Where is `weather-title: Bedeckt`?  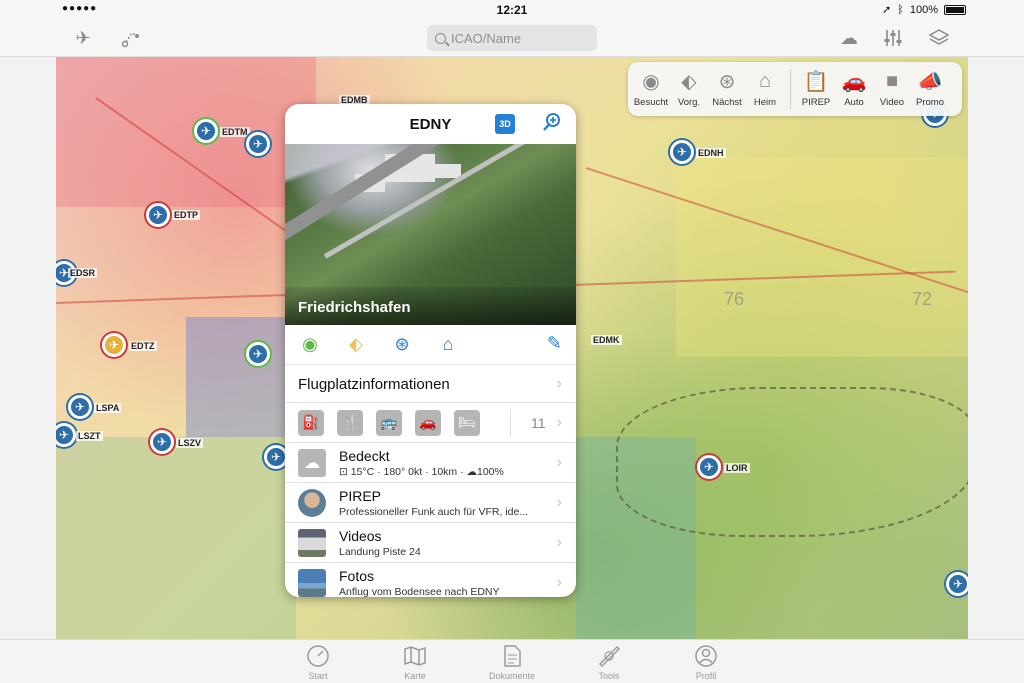
weather-title: Bedeckt is located at coordinates (364, 455).